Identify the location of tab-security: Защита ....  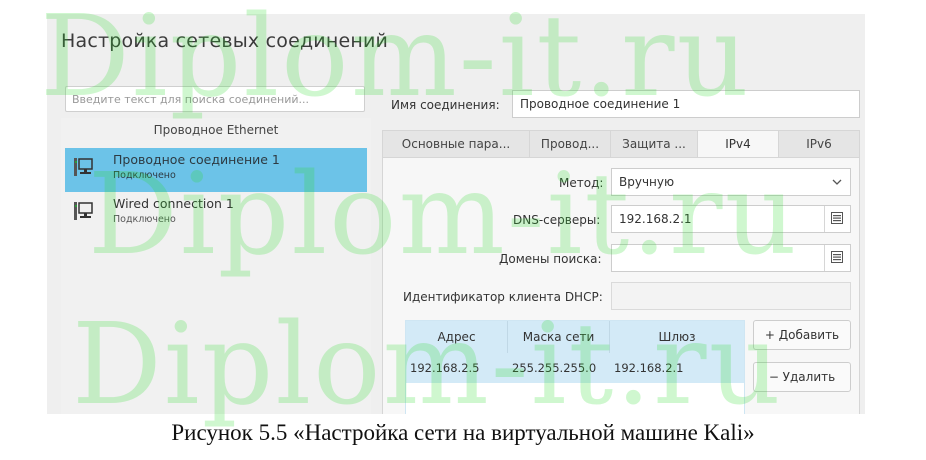
(654, 144).